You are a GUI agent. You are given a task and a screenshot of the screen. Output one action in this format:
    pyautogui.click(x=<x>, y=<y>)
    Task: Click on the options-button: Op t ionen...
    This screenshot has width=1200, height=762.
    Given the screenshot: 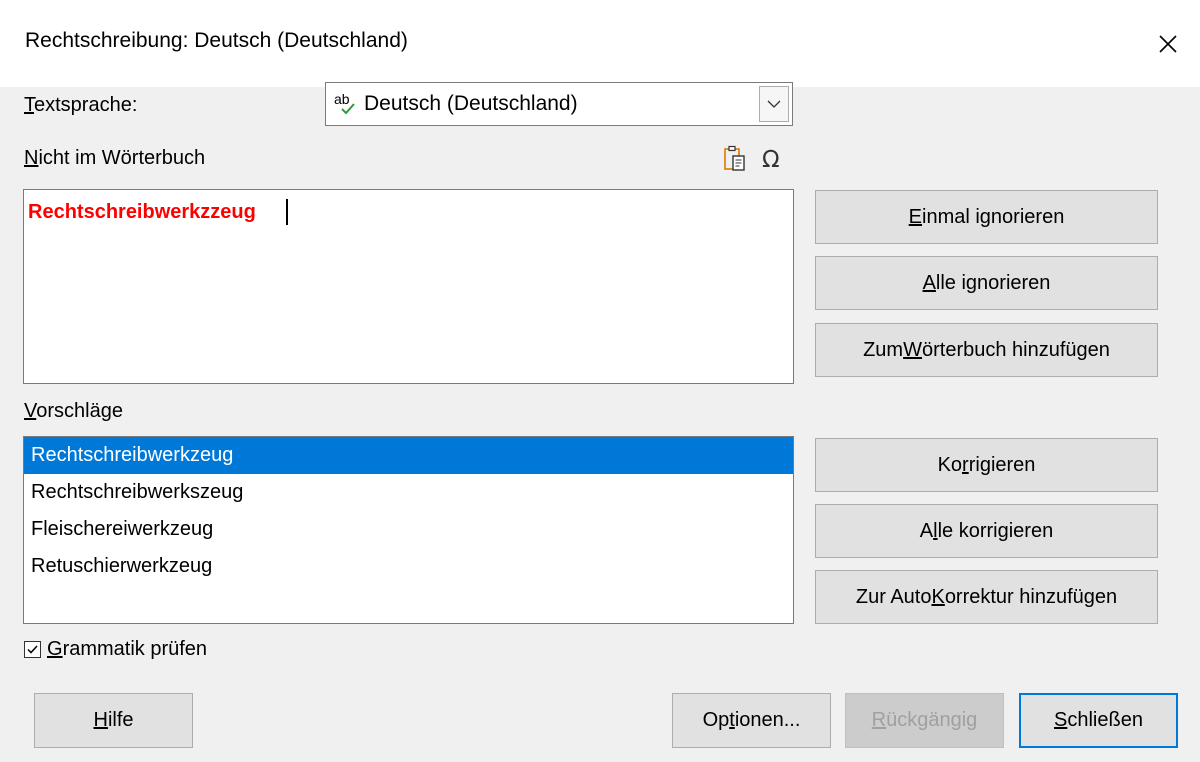 What is the action you would take?
    pyautogui.click(x=751, y=720)
    